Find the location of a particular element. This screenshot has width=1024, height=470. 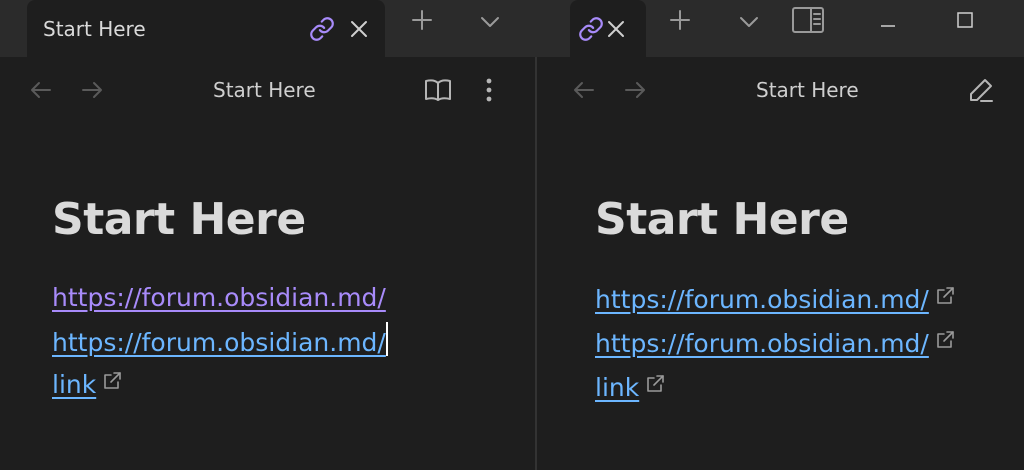

more-options-button is located at coordinates (489, 92).